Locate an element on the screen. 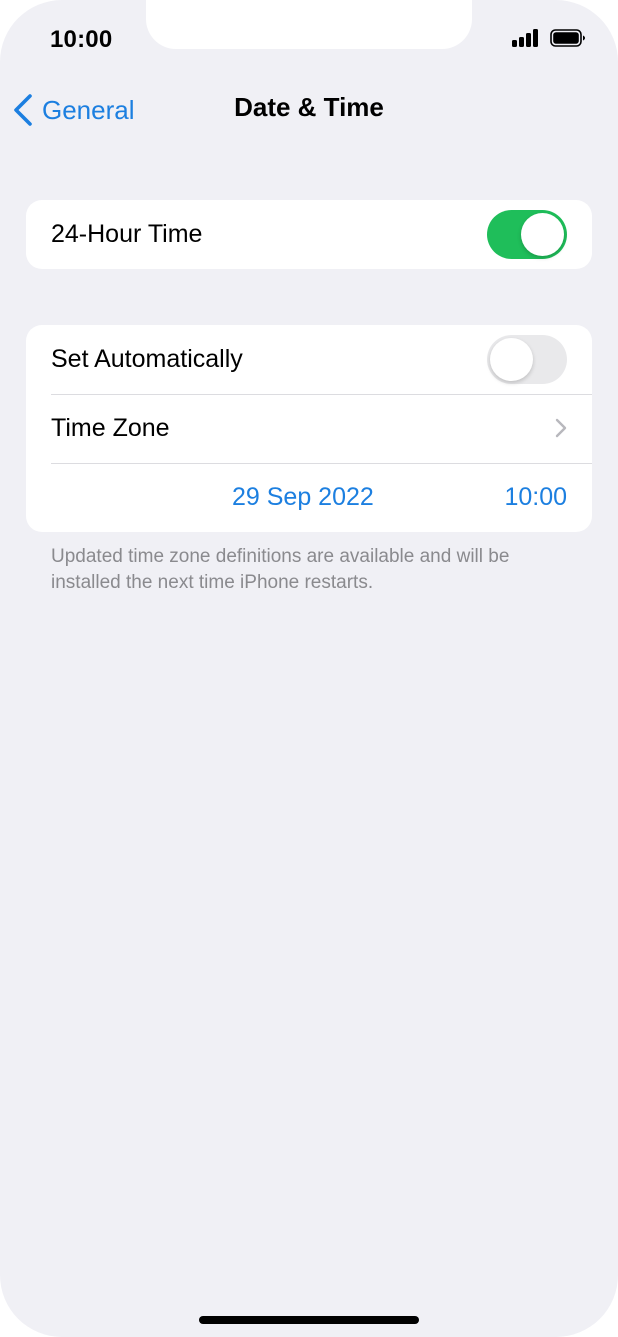 The width and height of the screenshot is (618, 1337). status-bar-time: 10:00 is located at coordinates (81, 39).